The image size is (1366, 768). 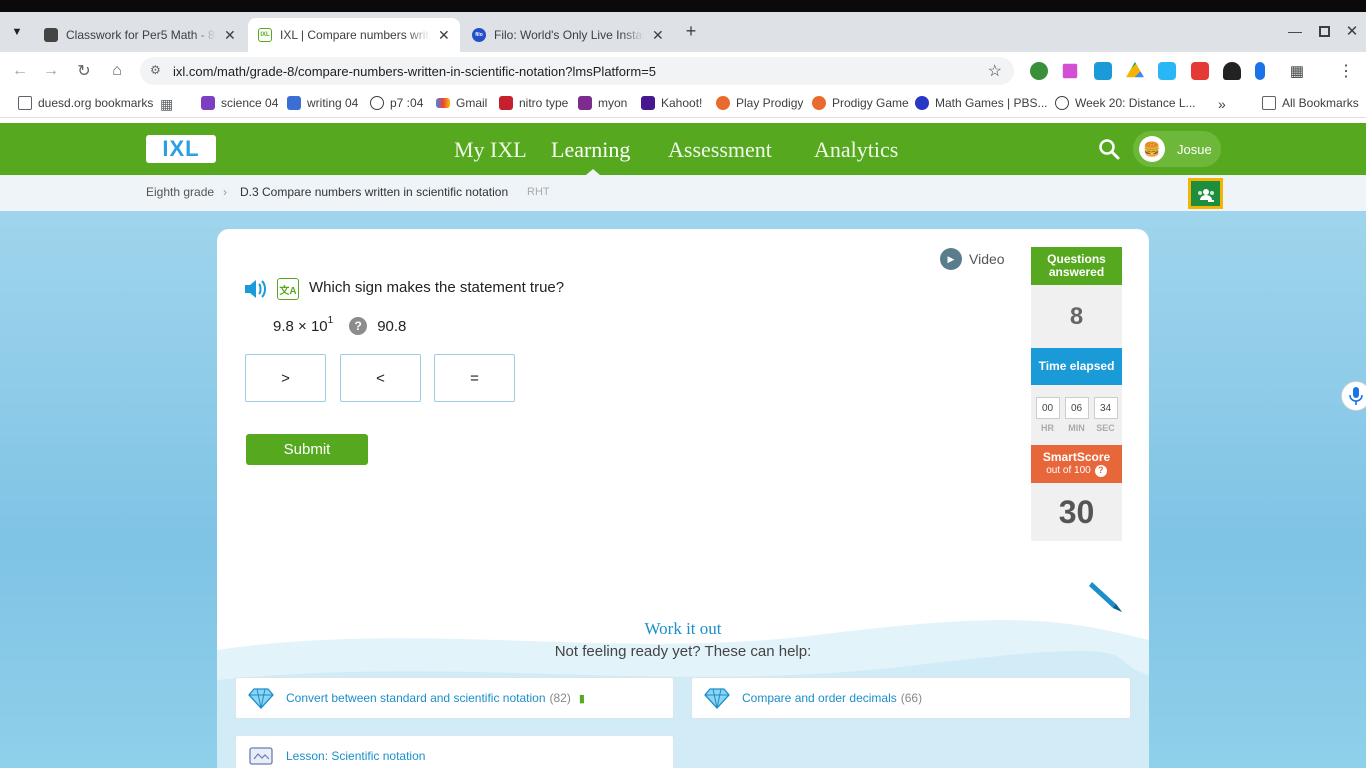 I want to click on help-link-lesson: Lesson: Scientific notation, so click(x=454, y=751).